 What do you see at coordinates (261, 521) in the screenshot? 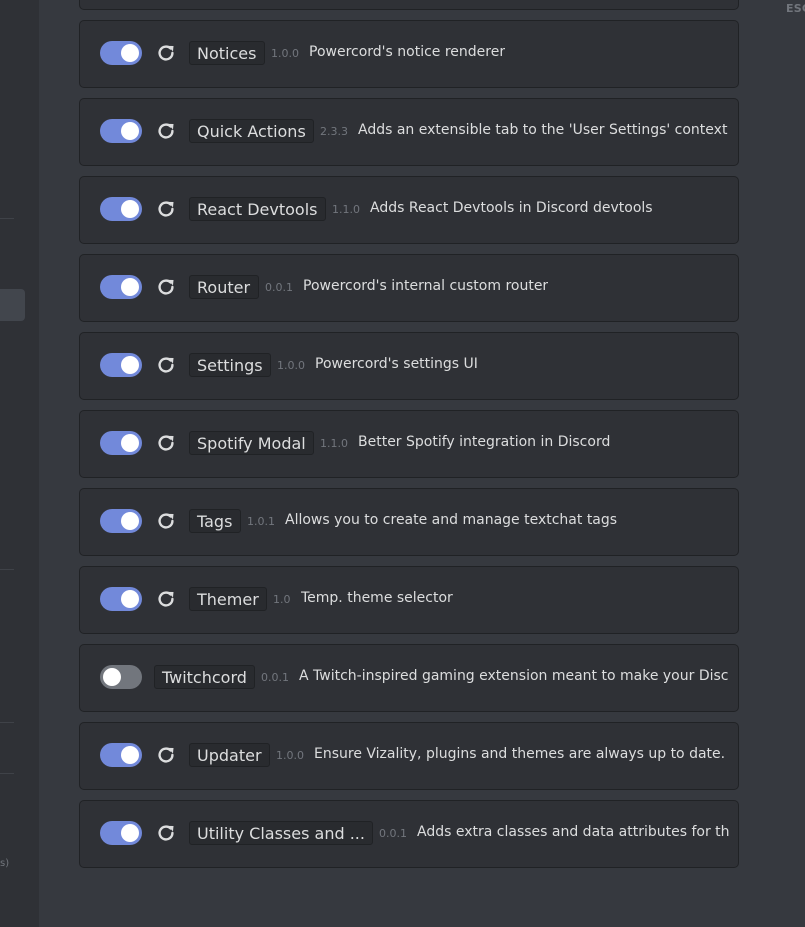
I see `plugin-version: 1.0.1` at bounding box center [261, 521].